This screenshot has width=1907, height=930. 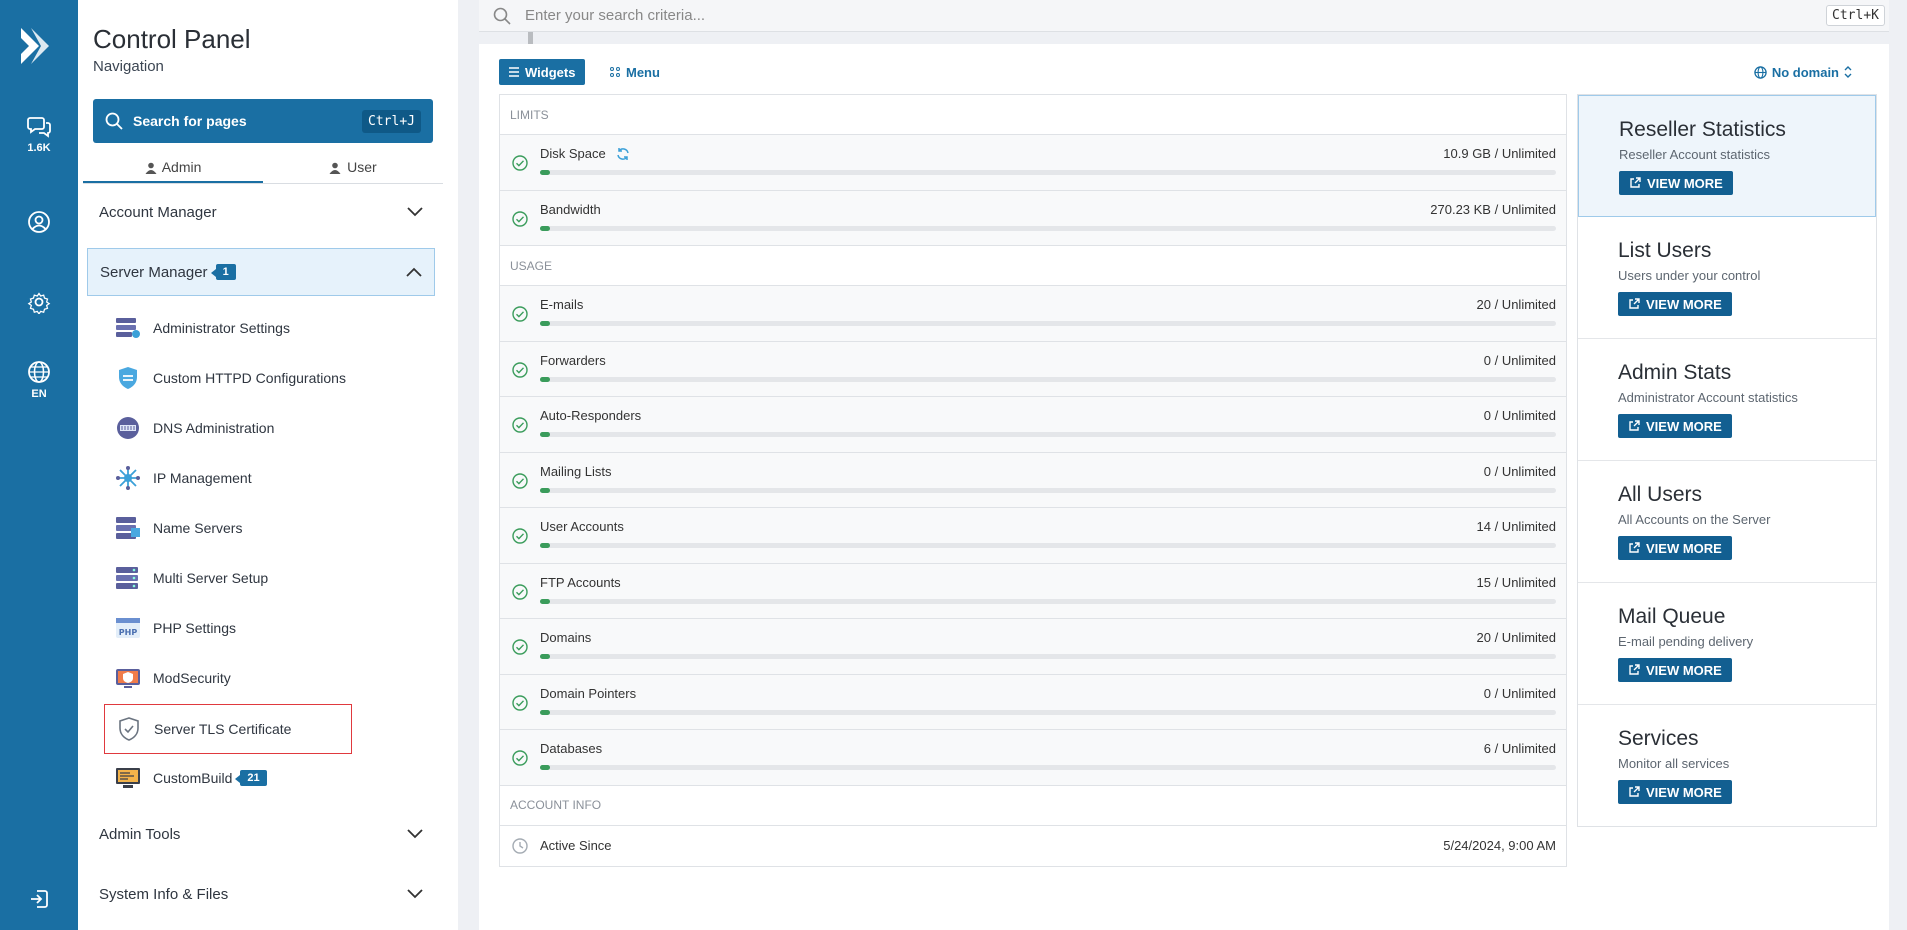 I want to click on stat-row: Auto-Responders 0 / Unlimited, so click(x=1033, y=425).